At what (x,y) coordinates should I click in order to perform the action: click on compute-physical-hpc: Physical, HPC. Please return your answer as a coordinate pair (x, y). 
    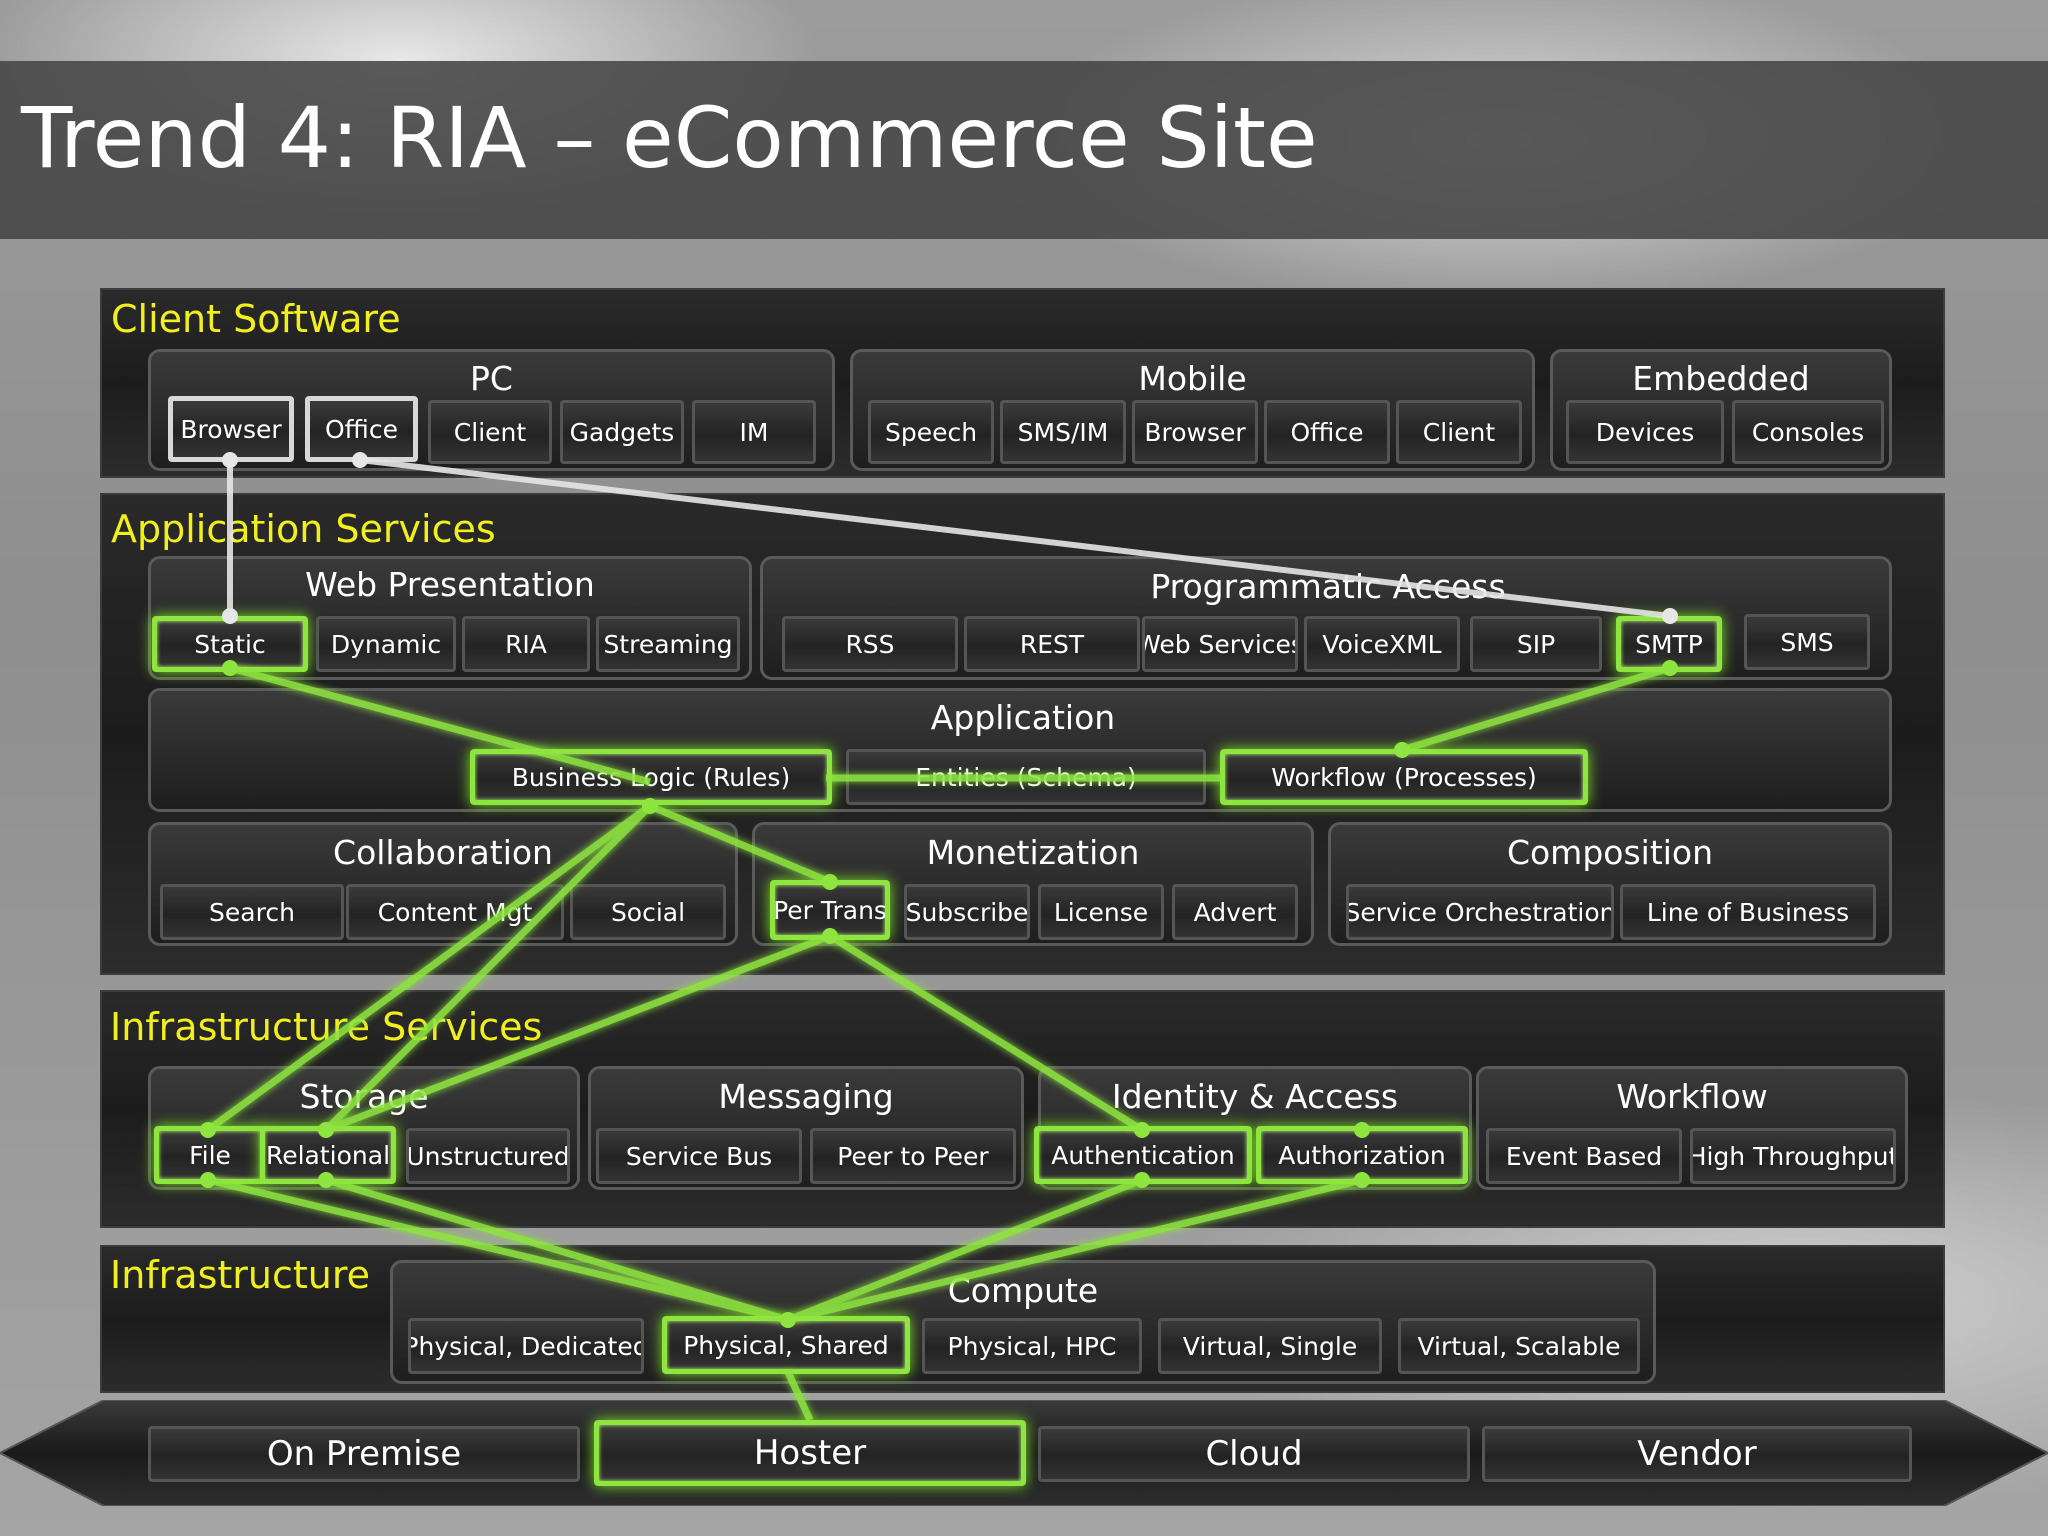
    Looking at the image, I should click on (1032, 1346).